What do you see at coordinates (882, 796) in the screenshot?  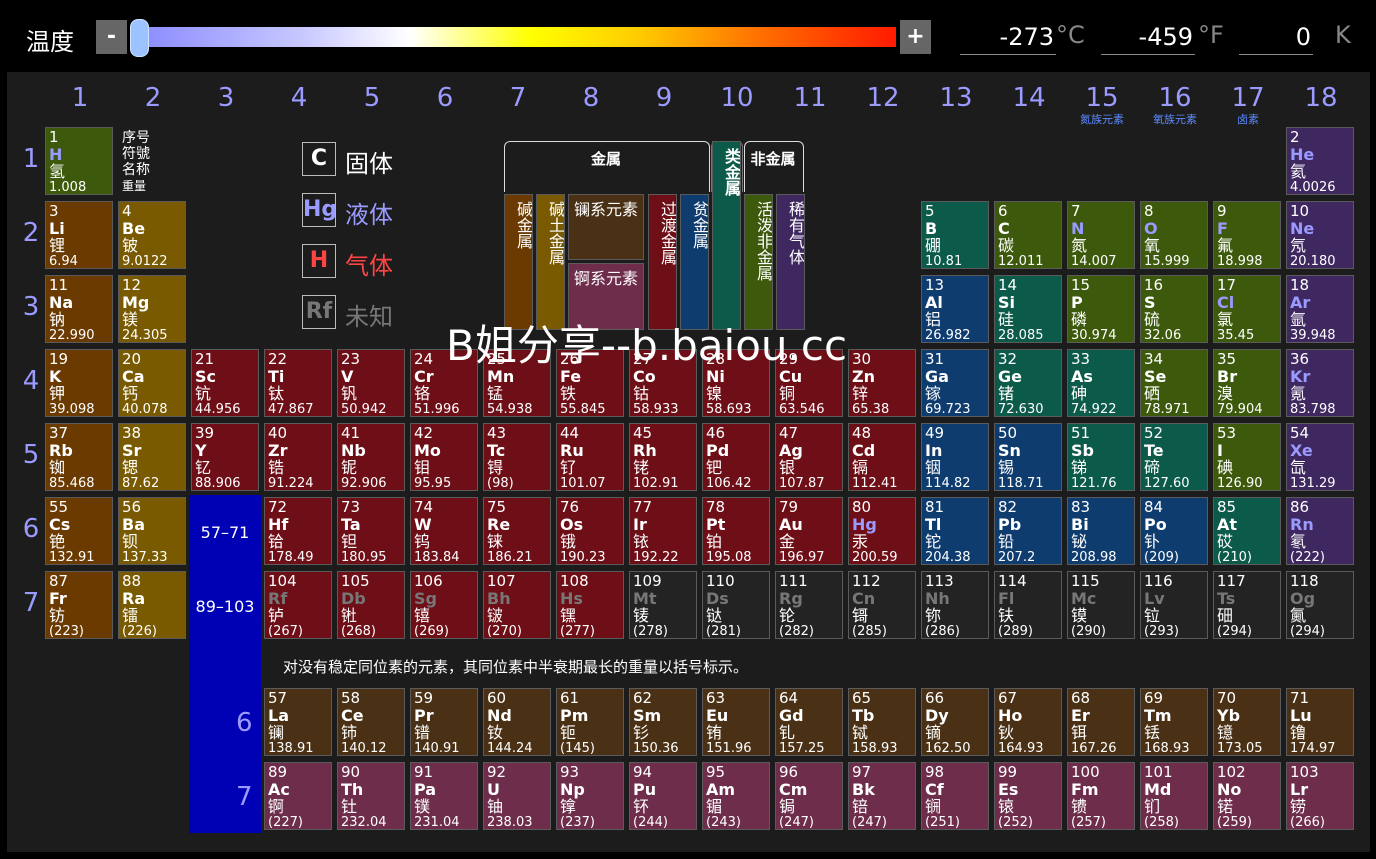 I see `element-bk: 97 Bk 锫 (247)` at bounding box center [882, 796].